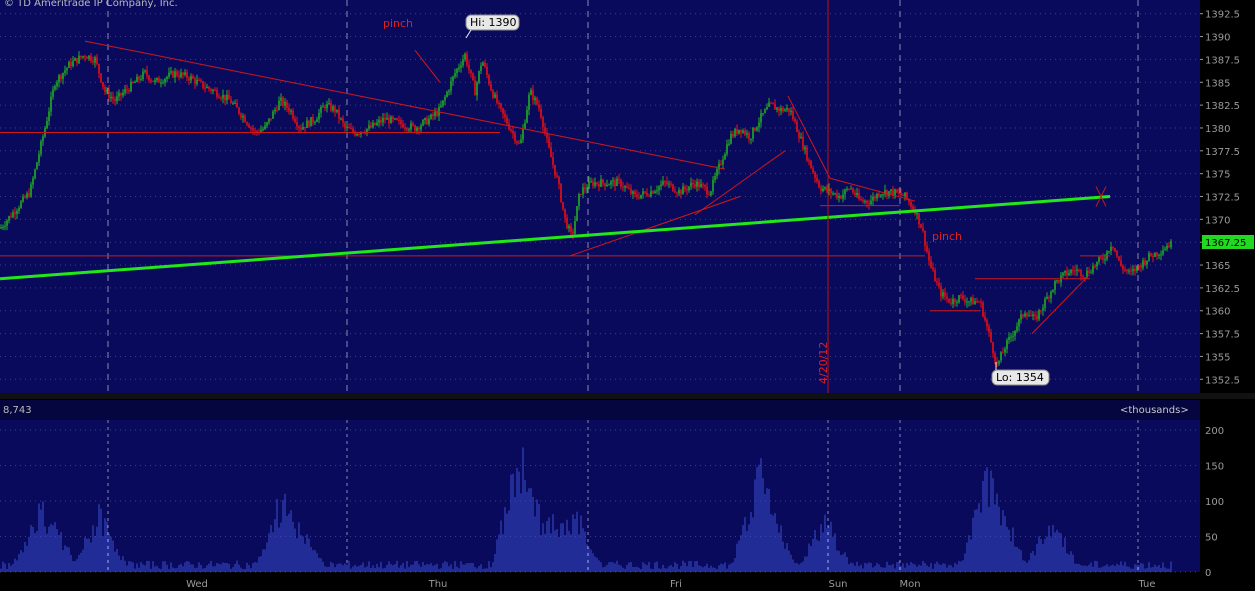  What do you see at coordinates (1154, 410) in the screenshot?
I see `volume-units-label: <thousands>` at bounding box center [1154, 410].